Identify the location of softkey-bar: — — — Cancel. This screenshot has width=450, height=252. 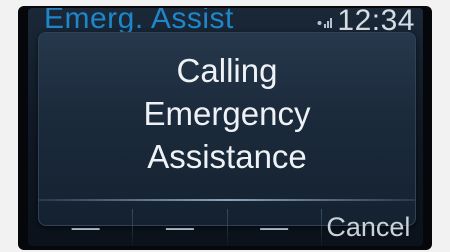
(227, 225).